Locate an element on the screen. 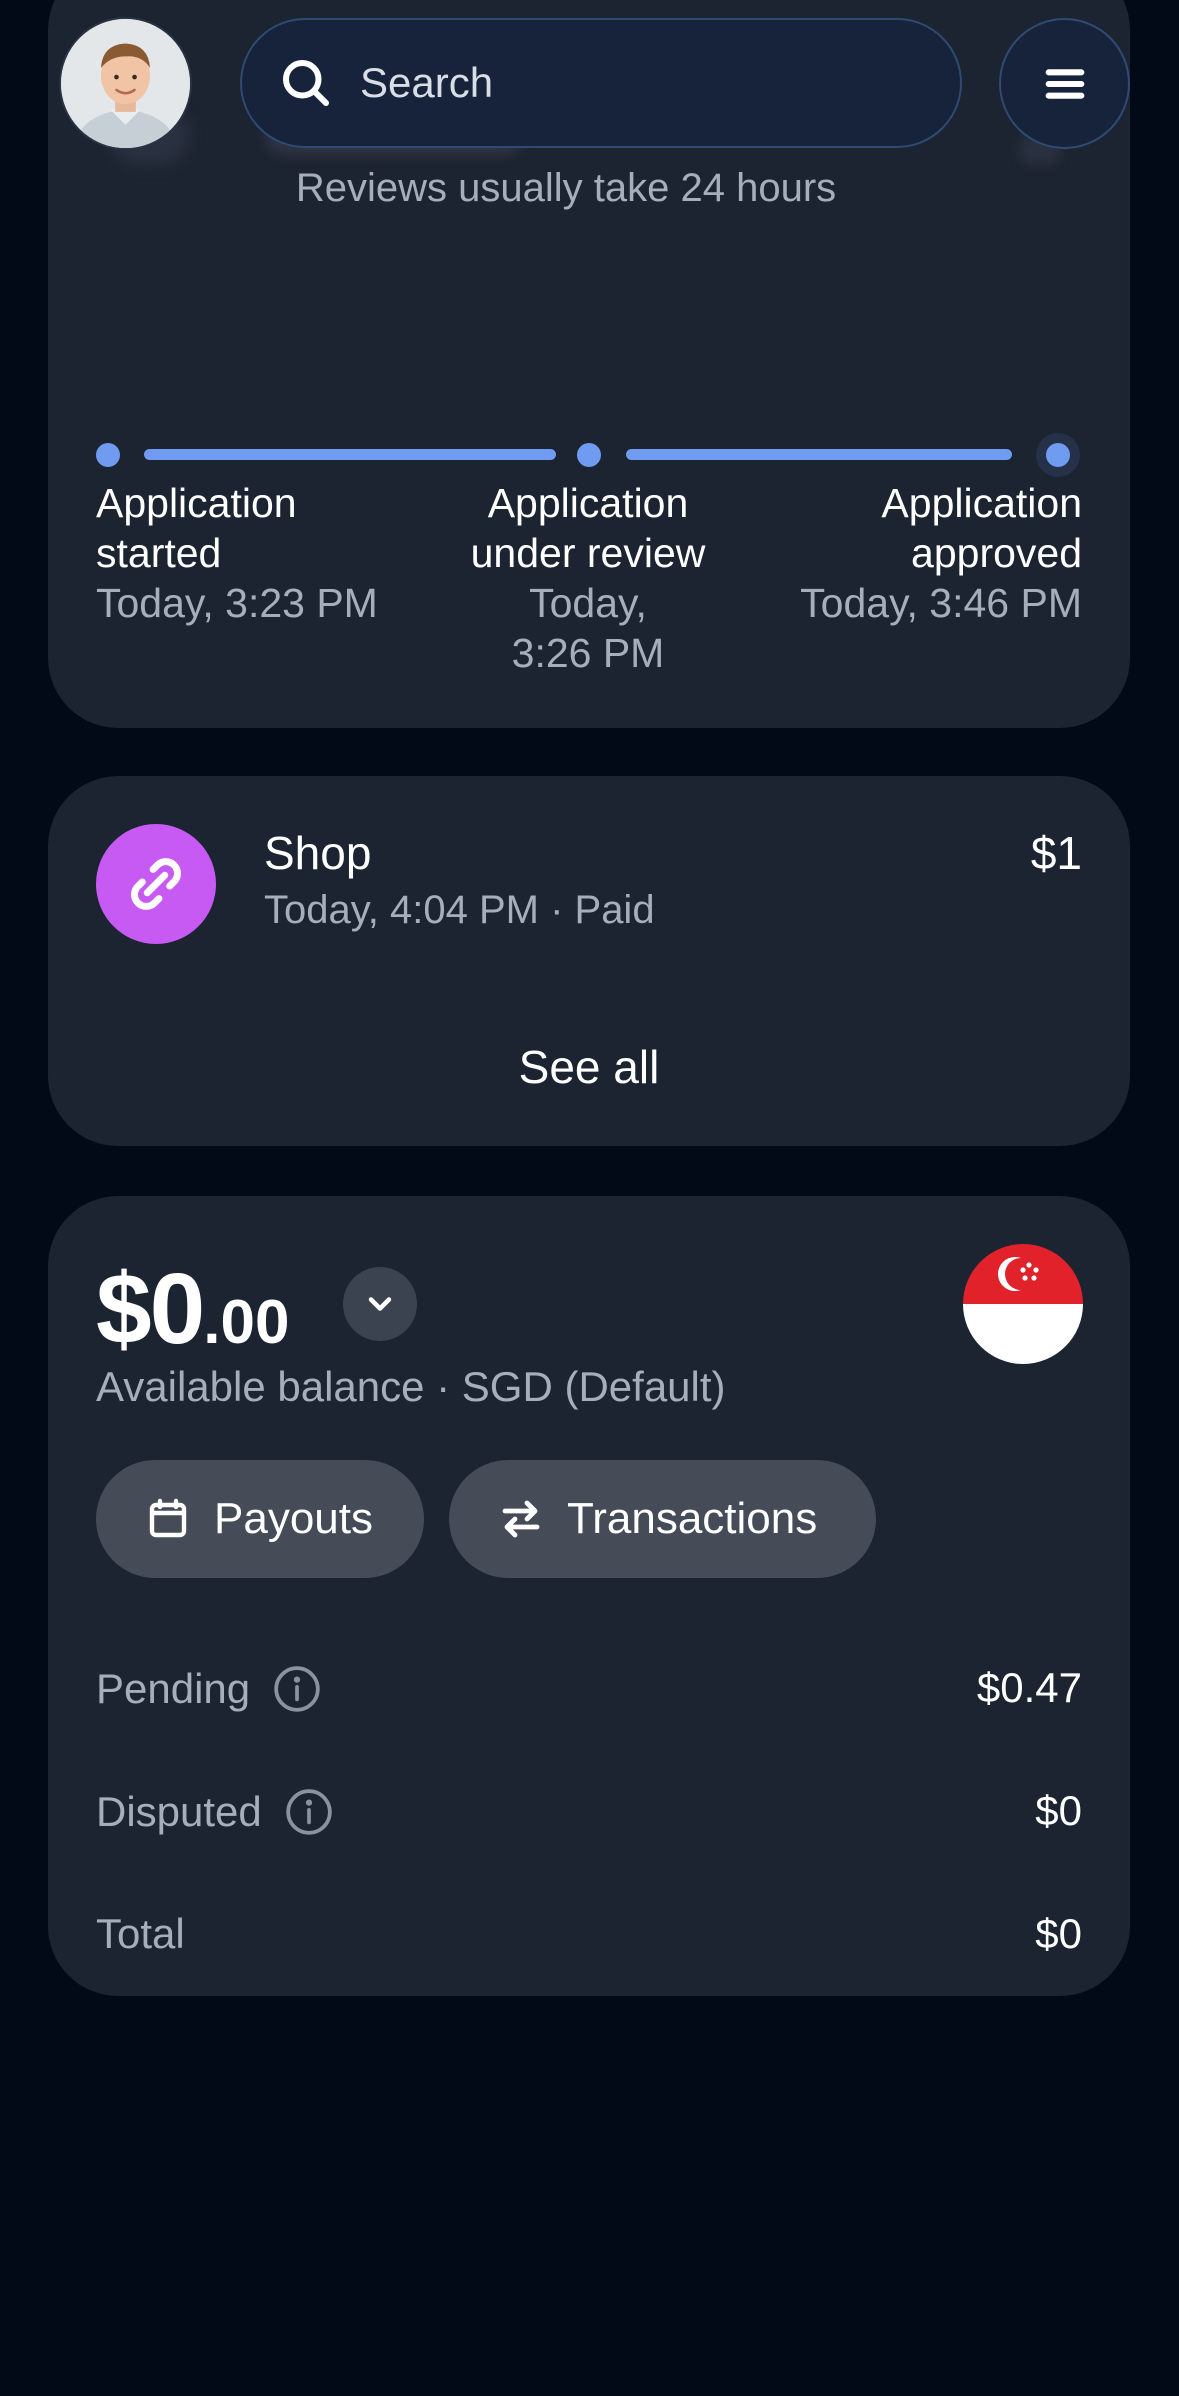  review-time-note: Reviews usually take 24 hours is located at coordinates (566, 188).